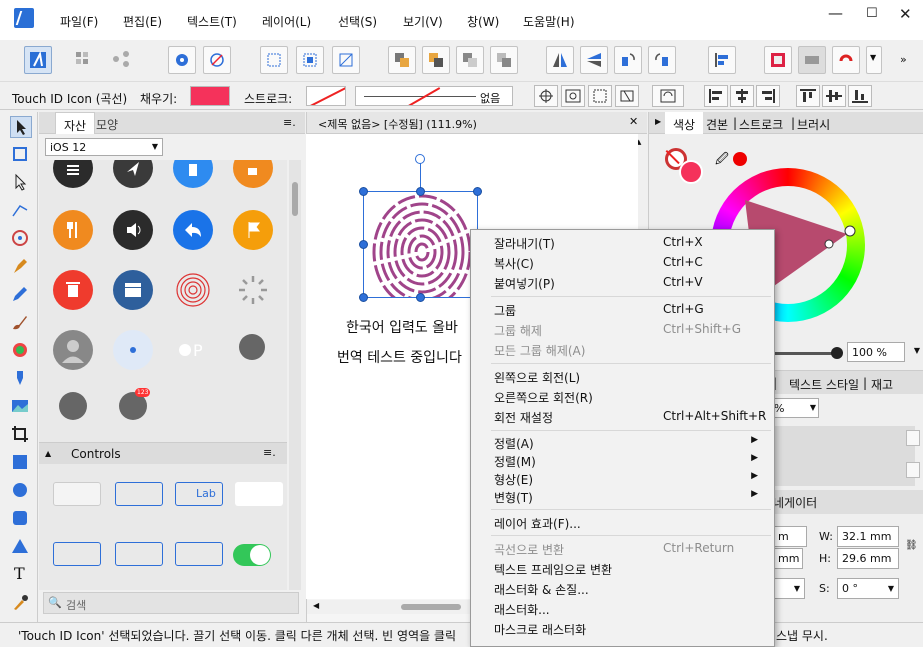 This screenshot has width=923, height=647. I want to click on align-middle-ctx-icon, so click(834, 96).